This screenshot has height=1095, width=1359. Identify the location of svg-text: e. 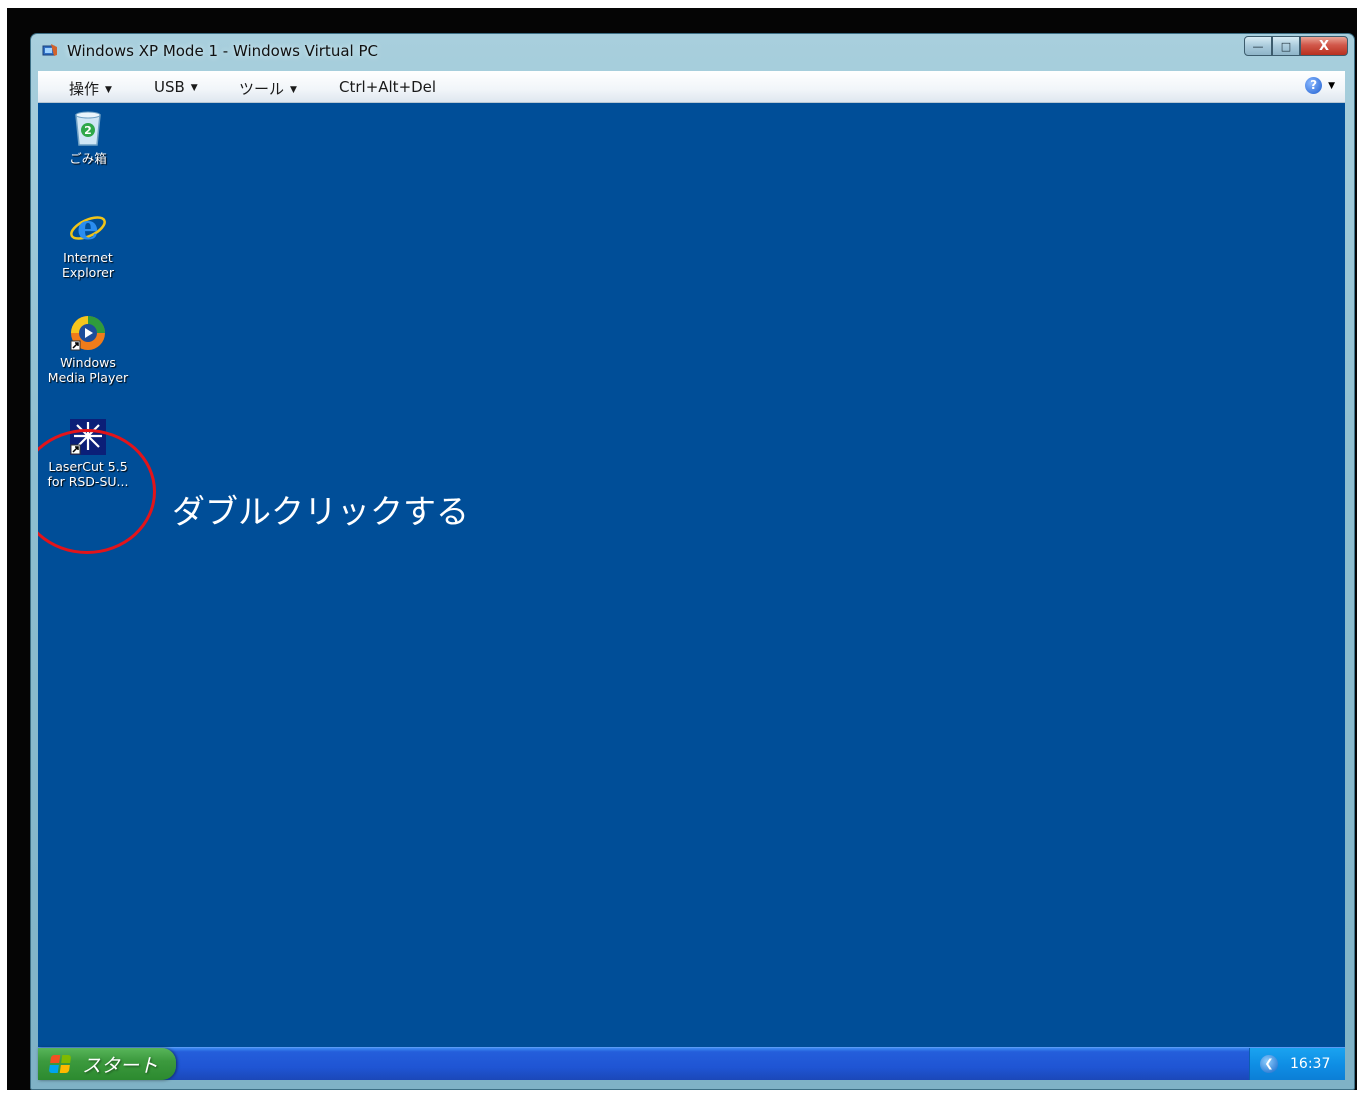
(88, 228).